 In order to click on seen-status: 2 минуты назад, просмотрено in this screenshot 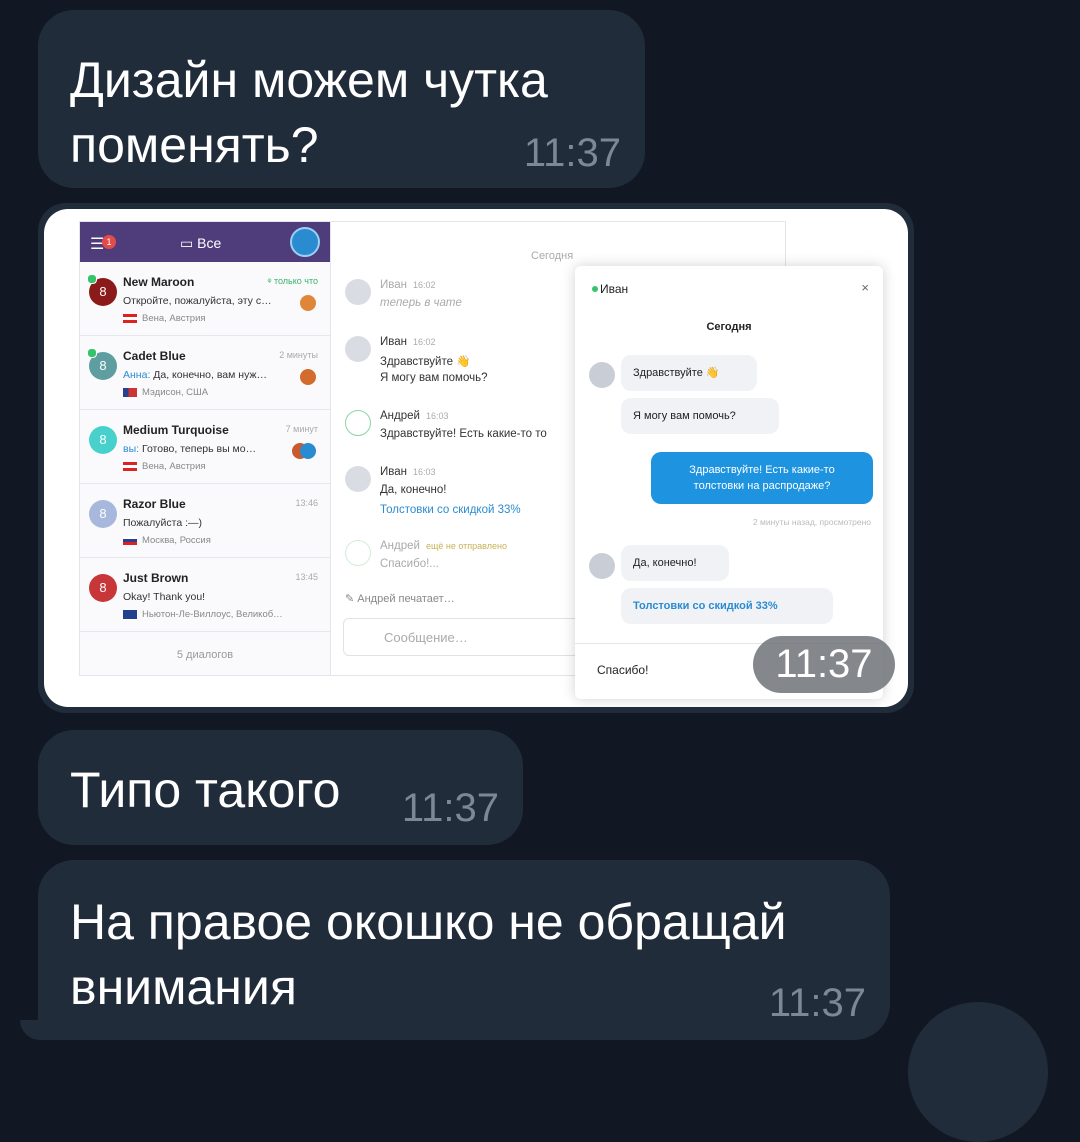, I will do `click(811, 522)`.